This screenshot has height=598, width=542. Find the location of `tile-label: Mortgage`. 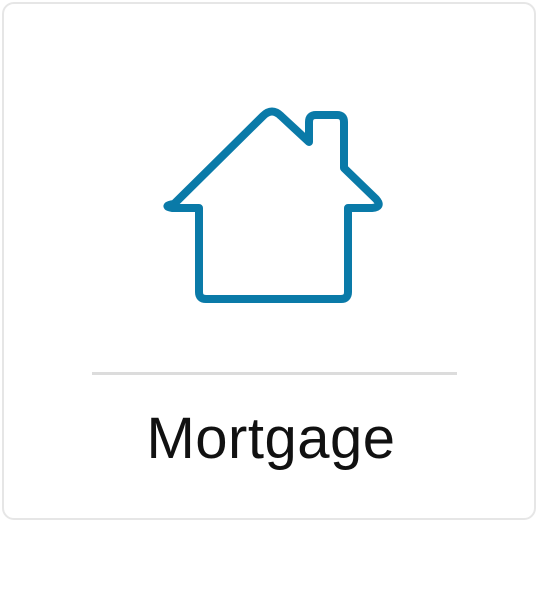

tile-label: Mortgage is located at coordinates (271, 438).